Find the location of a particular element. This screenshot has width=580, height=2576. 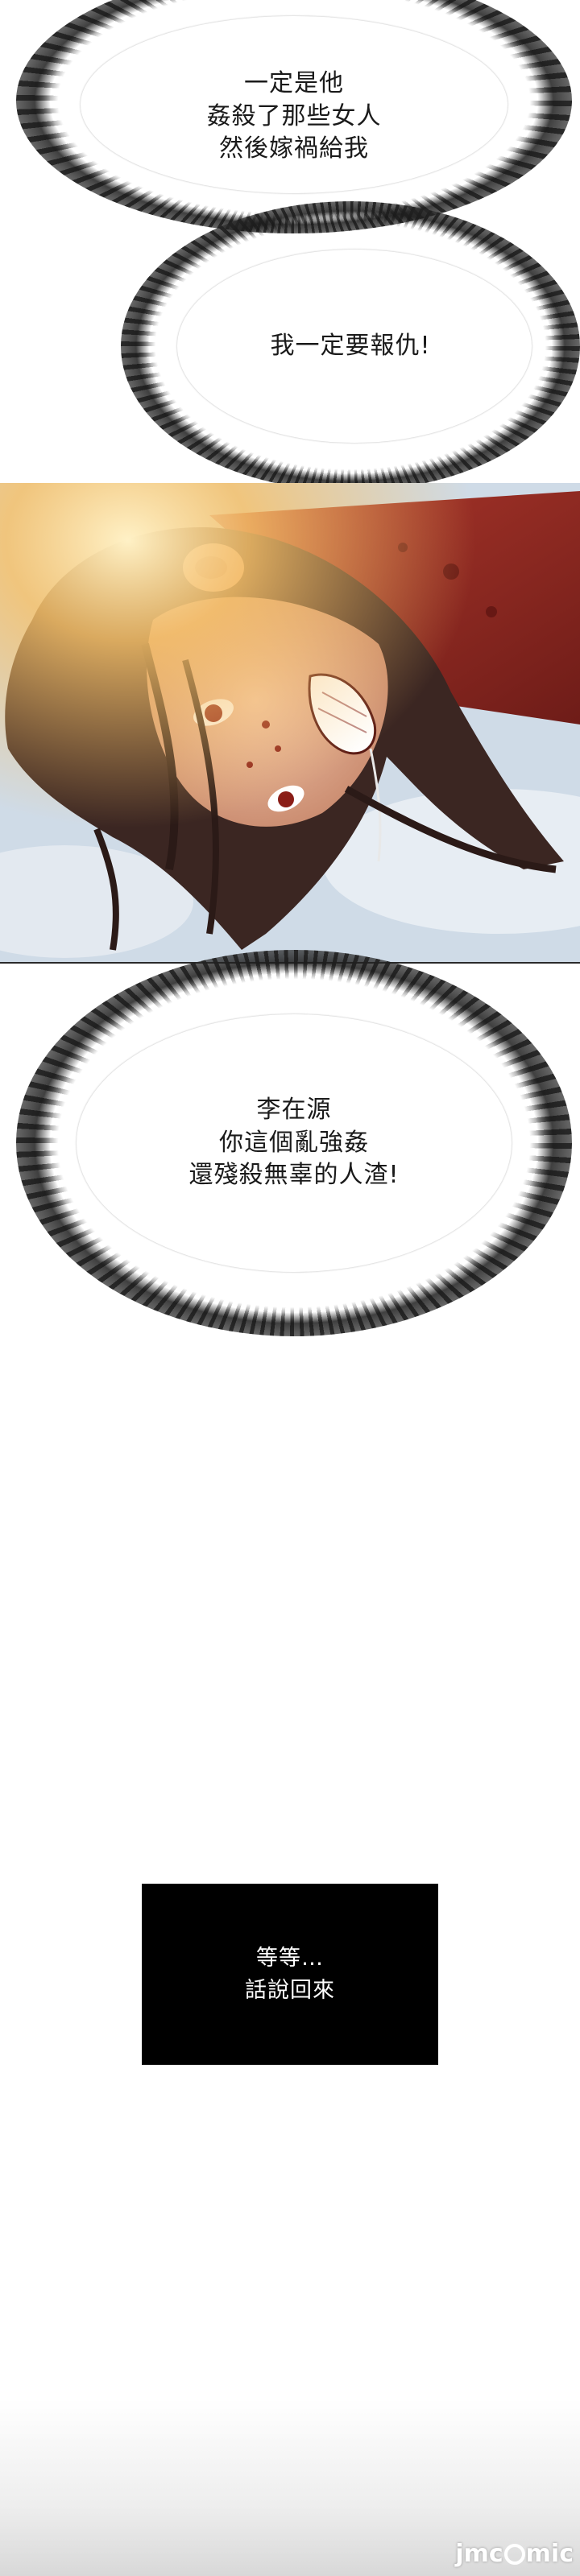

speech-bubble-2: 我一定要報仇! is located at coordinates (351, 346).